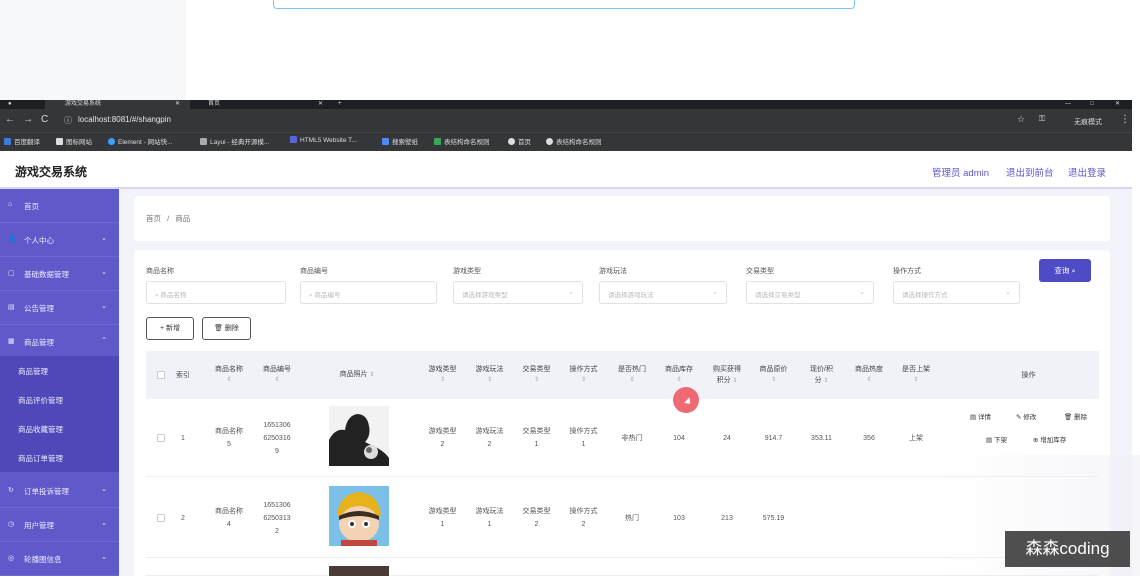 The height and width of the screenshot is (580, 1140). Describe the element at coordinates (10, 119) in the screenshot. I see `back-icon: ←` at that location.